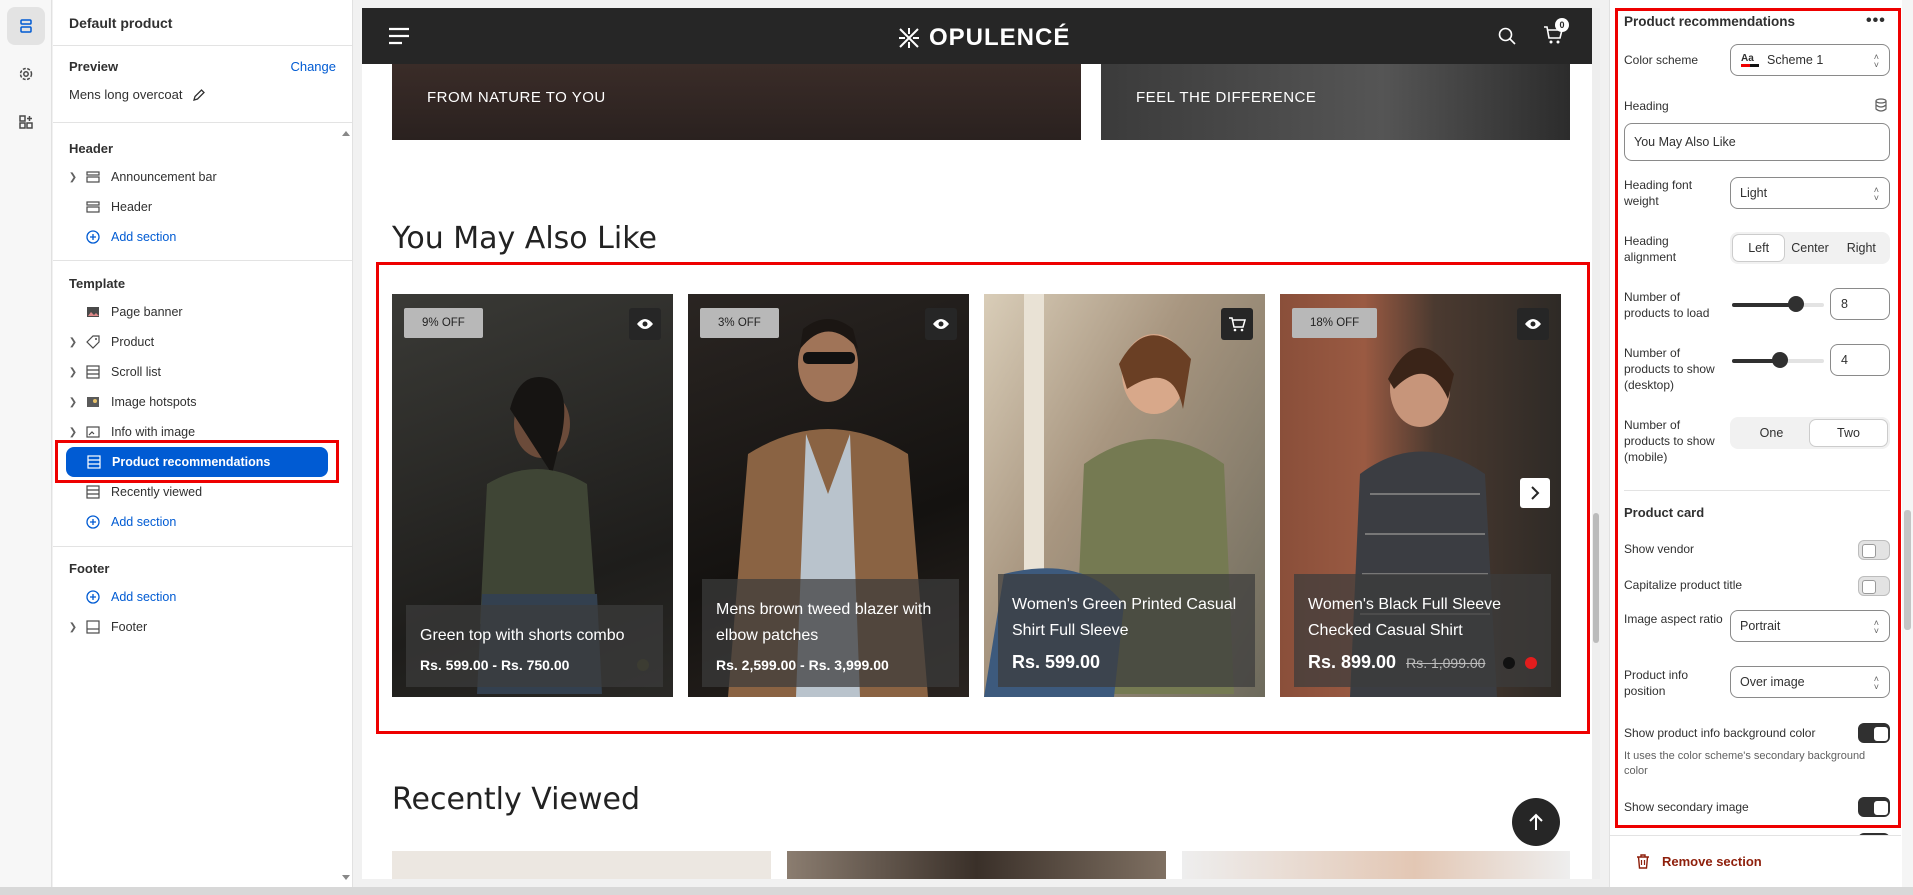 The image size is (1913, 895). I want to click on banner-left: FROM NATURE TO YOU, so click(736, 102).